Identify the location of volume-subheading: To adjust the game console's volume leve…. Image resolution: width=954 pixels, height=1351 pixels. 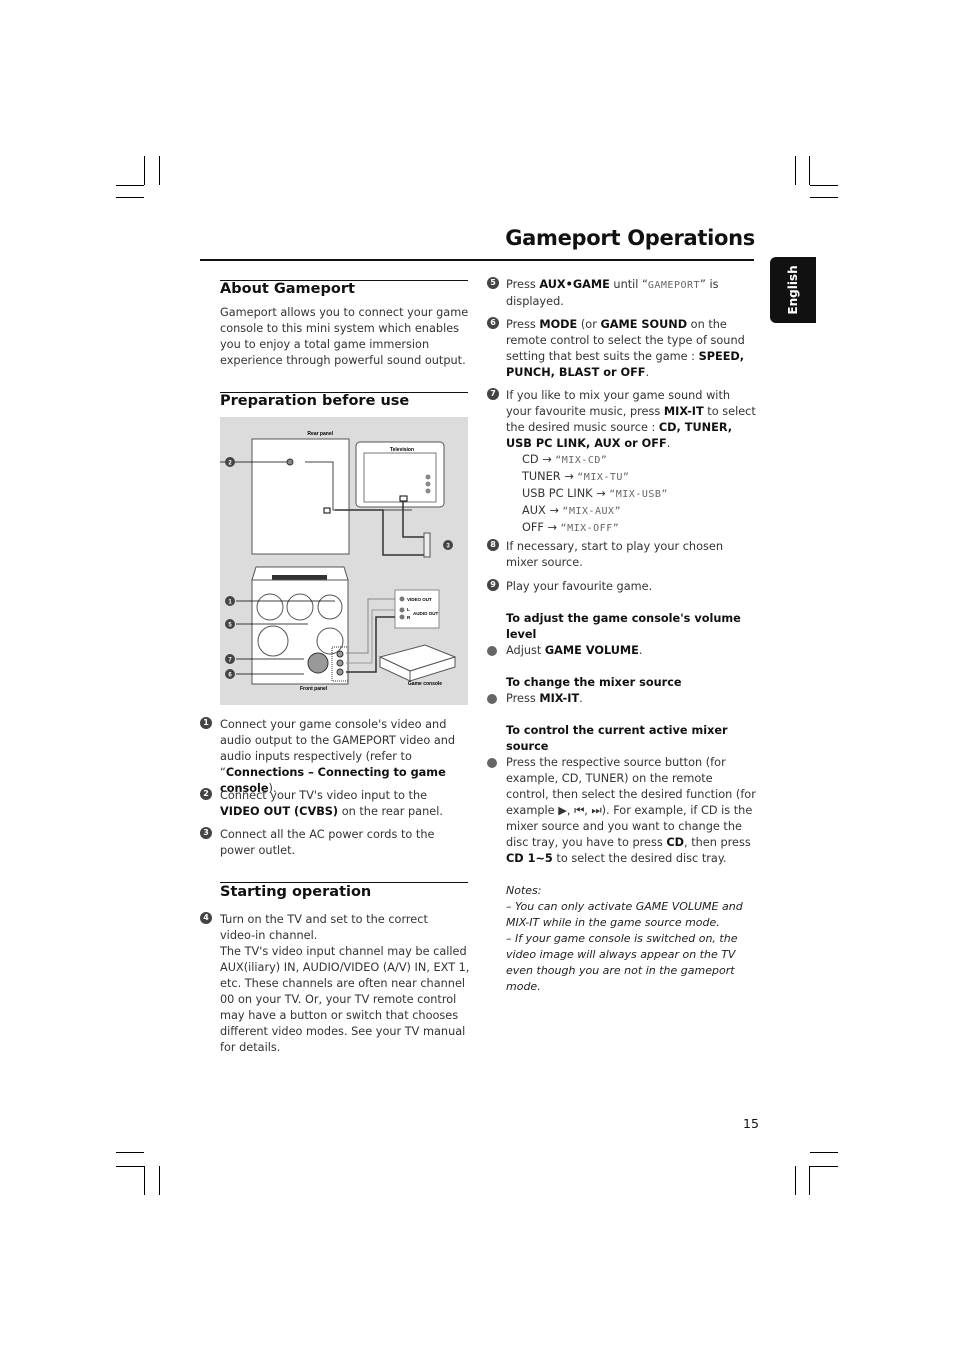
(623, 626).